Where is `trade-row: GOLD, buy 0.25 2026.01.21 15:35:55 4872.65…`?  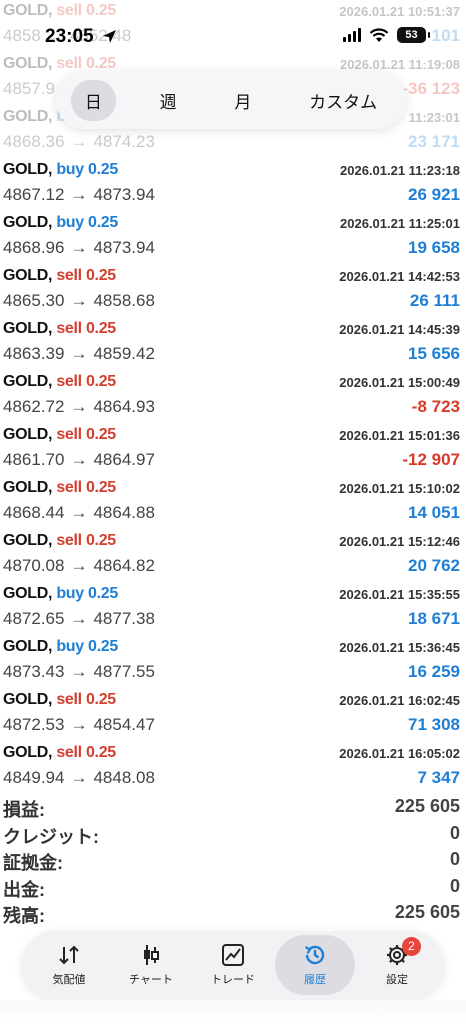 trade-row: GOLD, buy 0.25 2026.01.21 15:35:55 4872.65… is located at coordinates (233, 609).